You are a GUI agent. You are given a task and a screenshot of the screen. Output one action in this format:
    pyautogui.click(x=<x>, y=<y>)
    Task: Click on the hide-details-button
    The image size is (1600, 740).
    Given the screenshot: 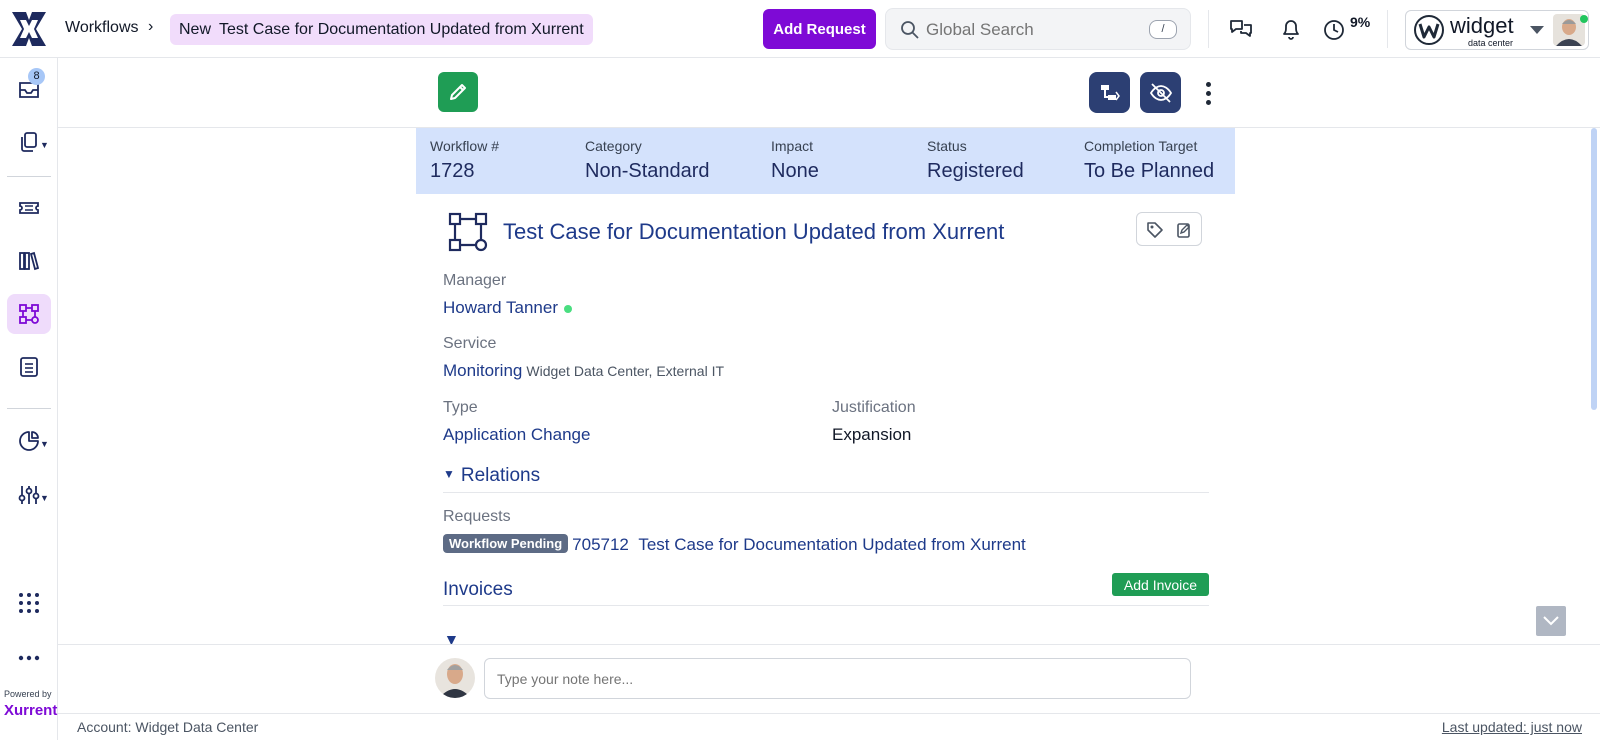 What is the action you would take?
    pyautogui.click(x=1160, y=92)
    